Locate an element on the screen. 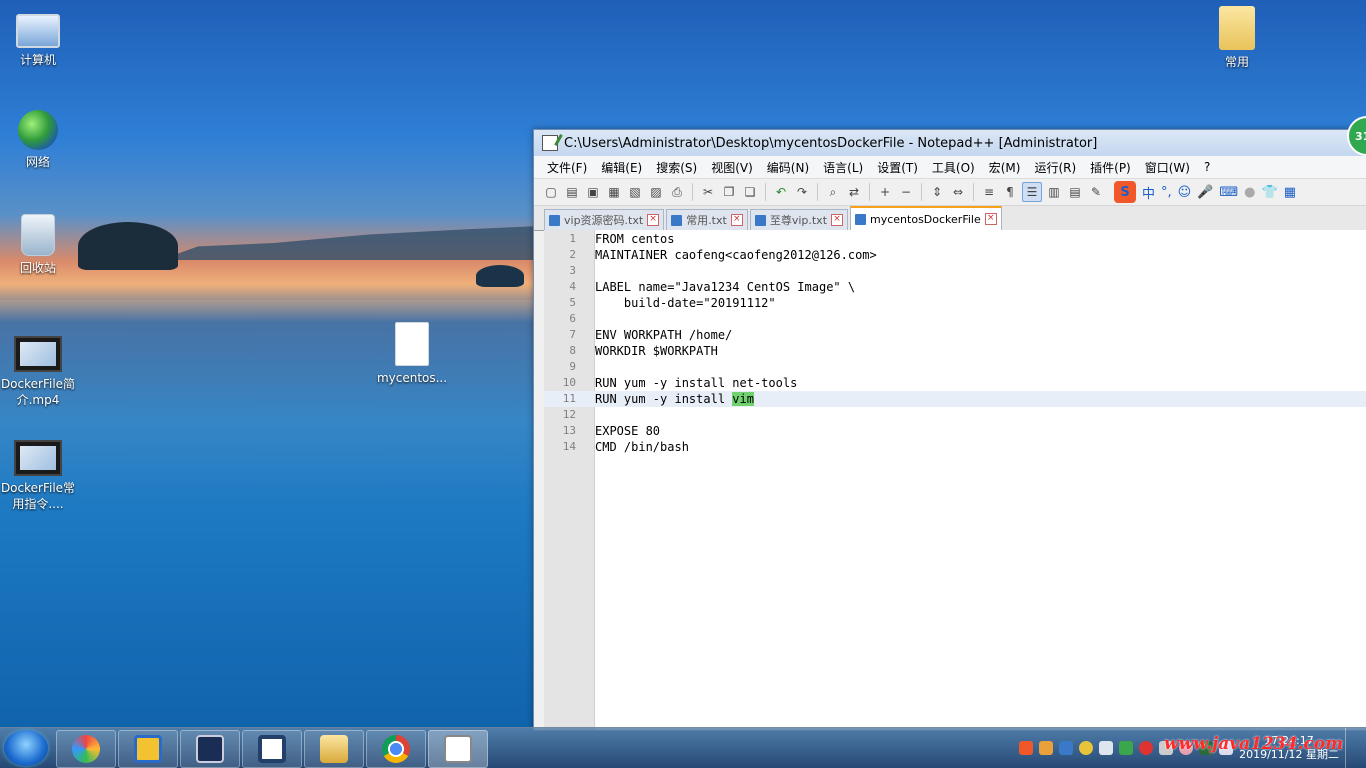  taskbar-app-chrome is located at coordinates (396, 749).